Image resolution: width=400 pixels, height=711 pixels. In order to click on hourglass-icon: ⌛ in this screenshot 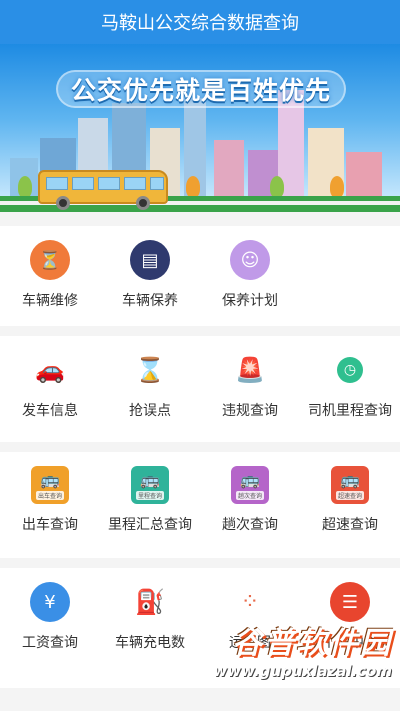, I will do `click(150, 370)`.